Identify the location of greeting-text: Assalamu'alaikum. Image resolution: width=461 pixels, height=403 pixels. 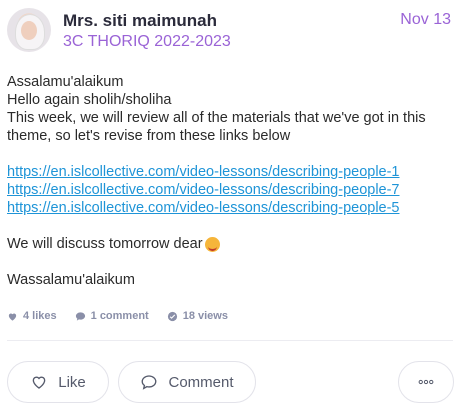
(65, 82).